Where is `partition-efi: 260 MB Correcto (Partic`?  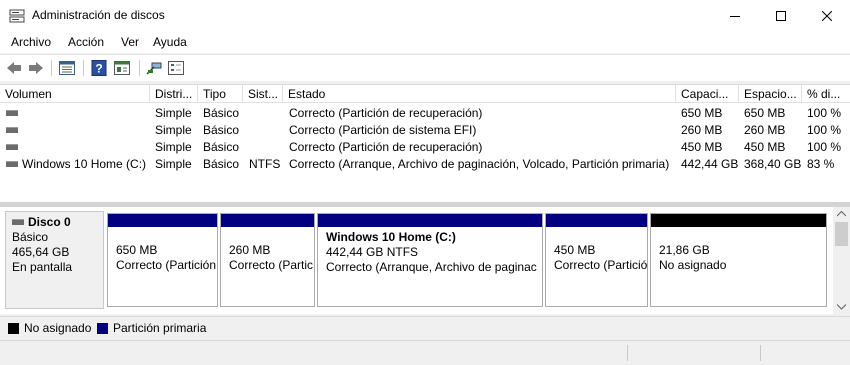
partition-efi: 260 MB Correcto (Partic is located at coordinates (267, 260).